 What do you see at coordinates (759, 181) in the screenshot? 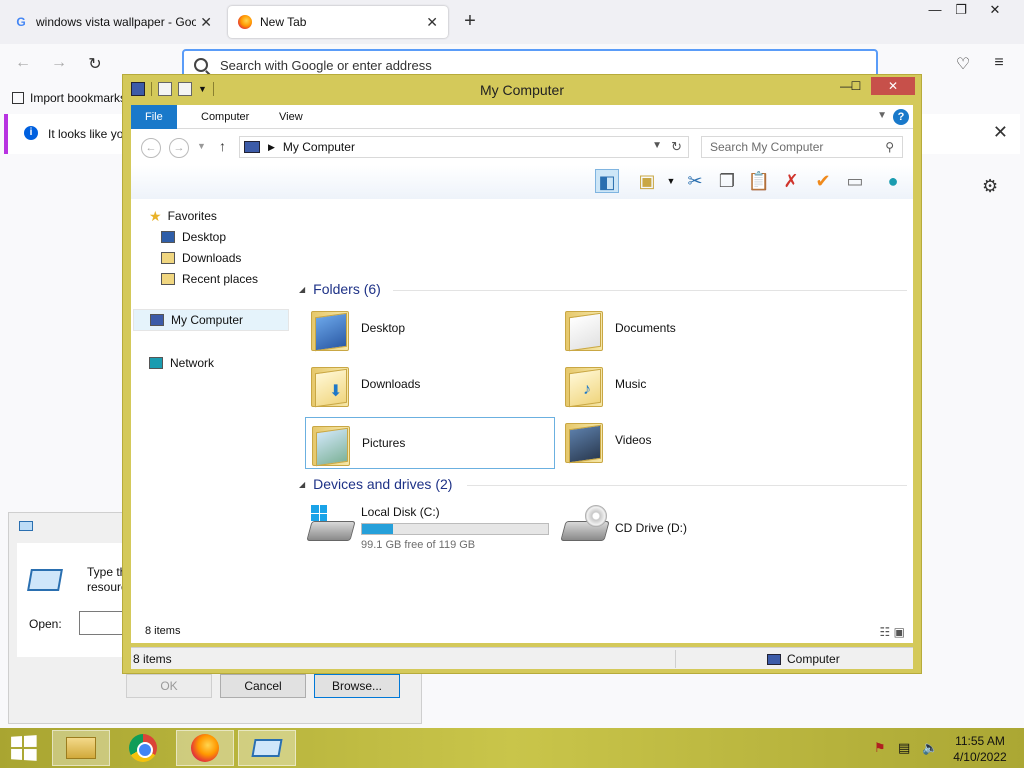
I see `paste-icon: 📋` at bounding box center [759, 181].